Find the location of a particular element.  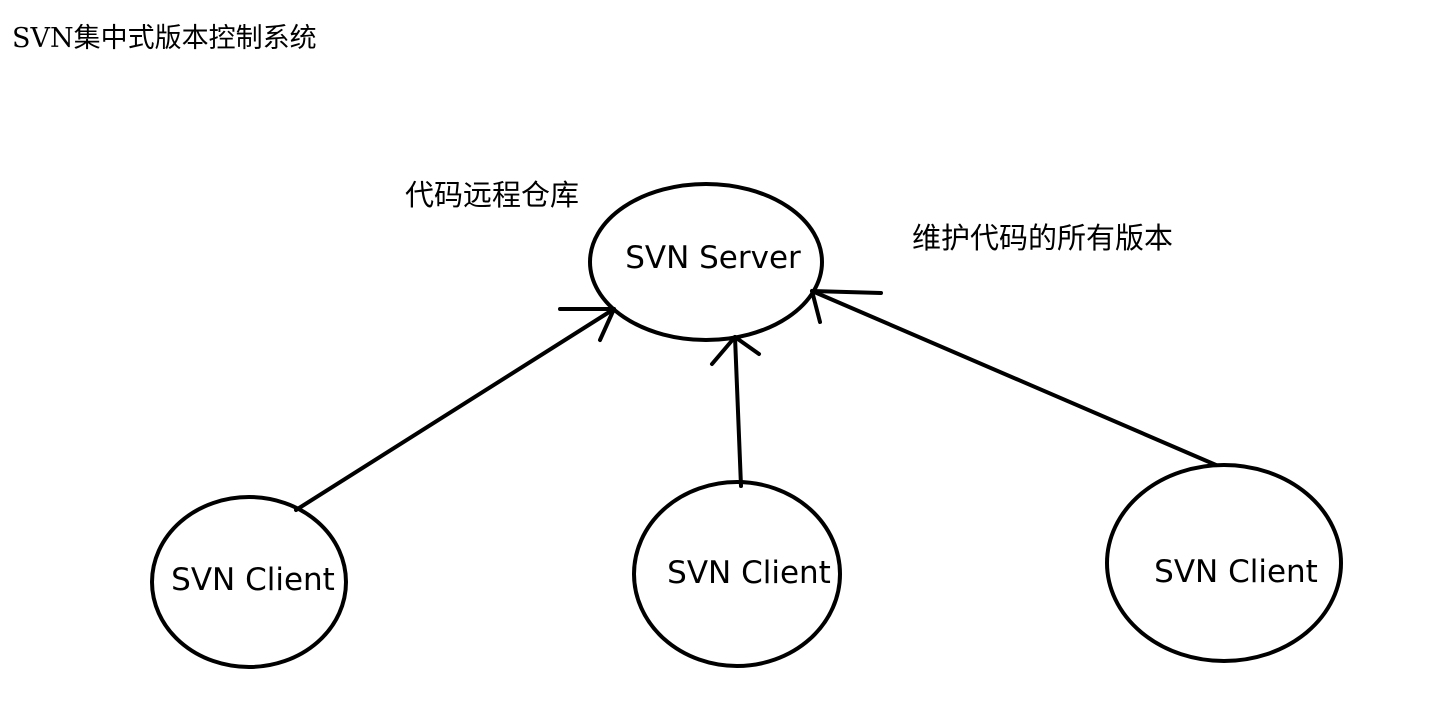

edge-client-3-to-server is located at coordinates (1014, 378).